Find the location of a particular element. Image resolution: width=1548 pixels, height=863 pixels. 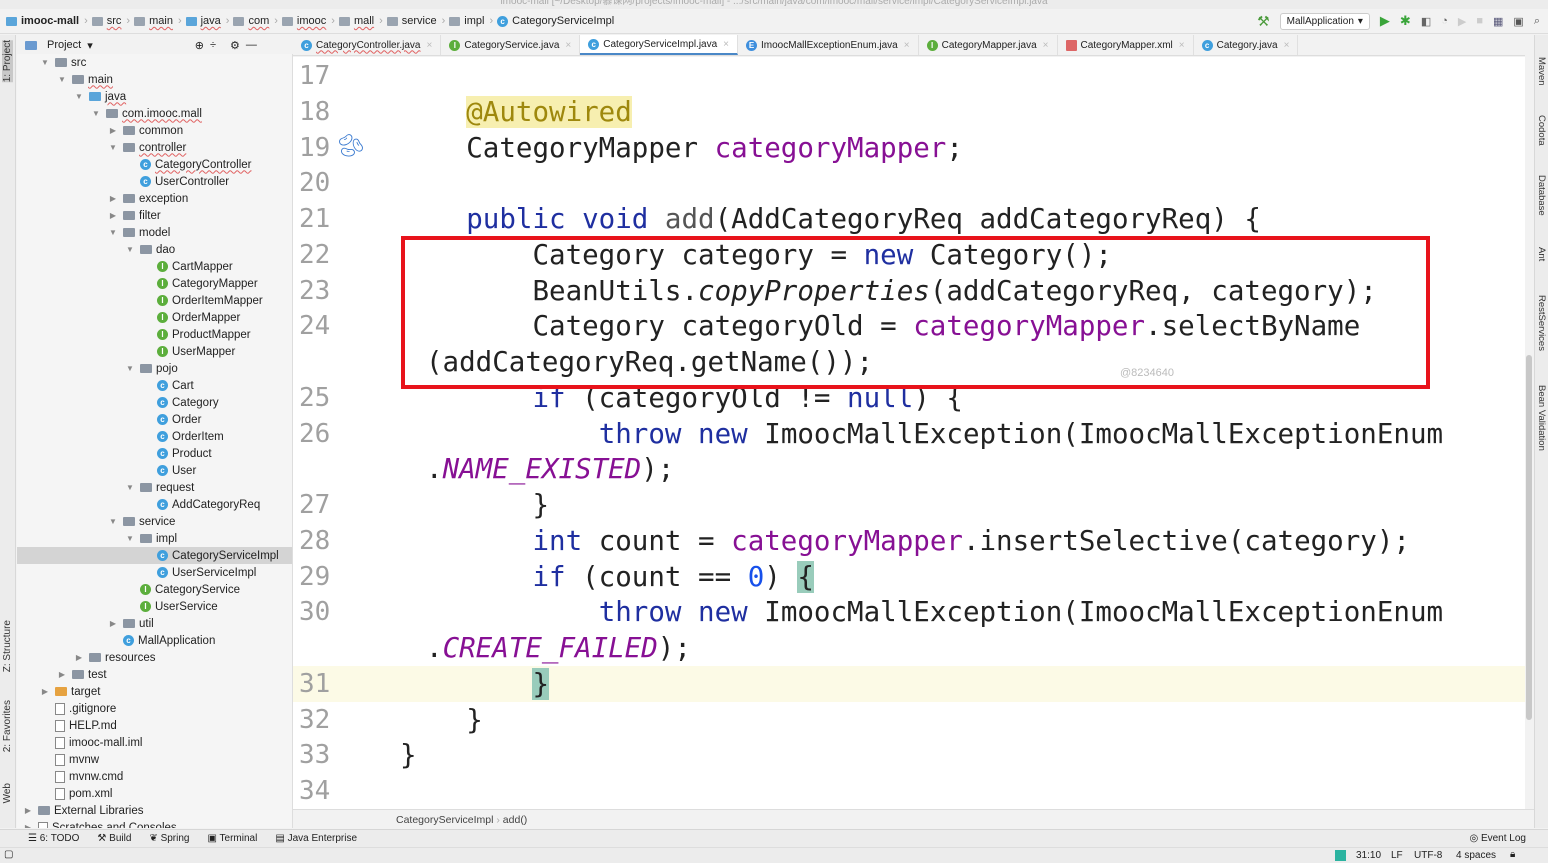

tree-item: I CategoryMapper is located at coordinates (154, 283).